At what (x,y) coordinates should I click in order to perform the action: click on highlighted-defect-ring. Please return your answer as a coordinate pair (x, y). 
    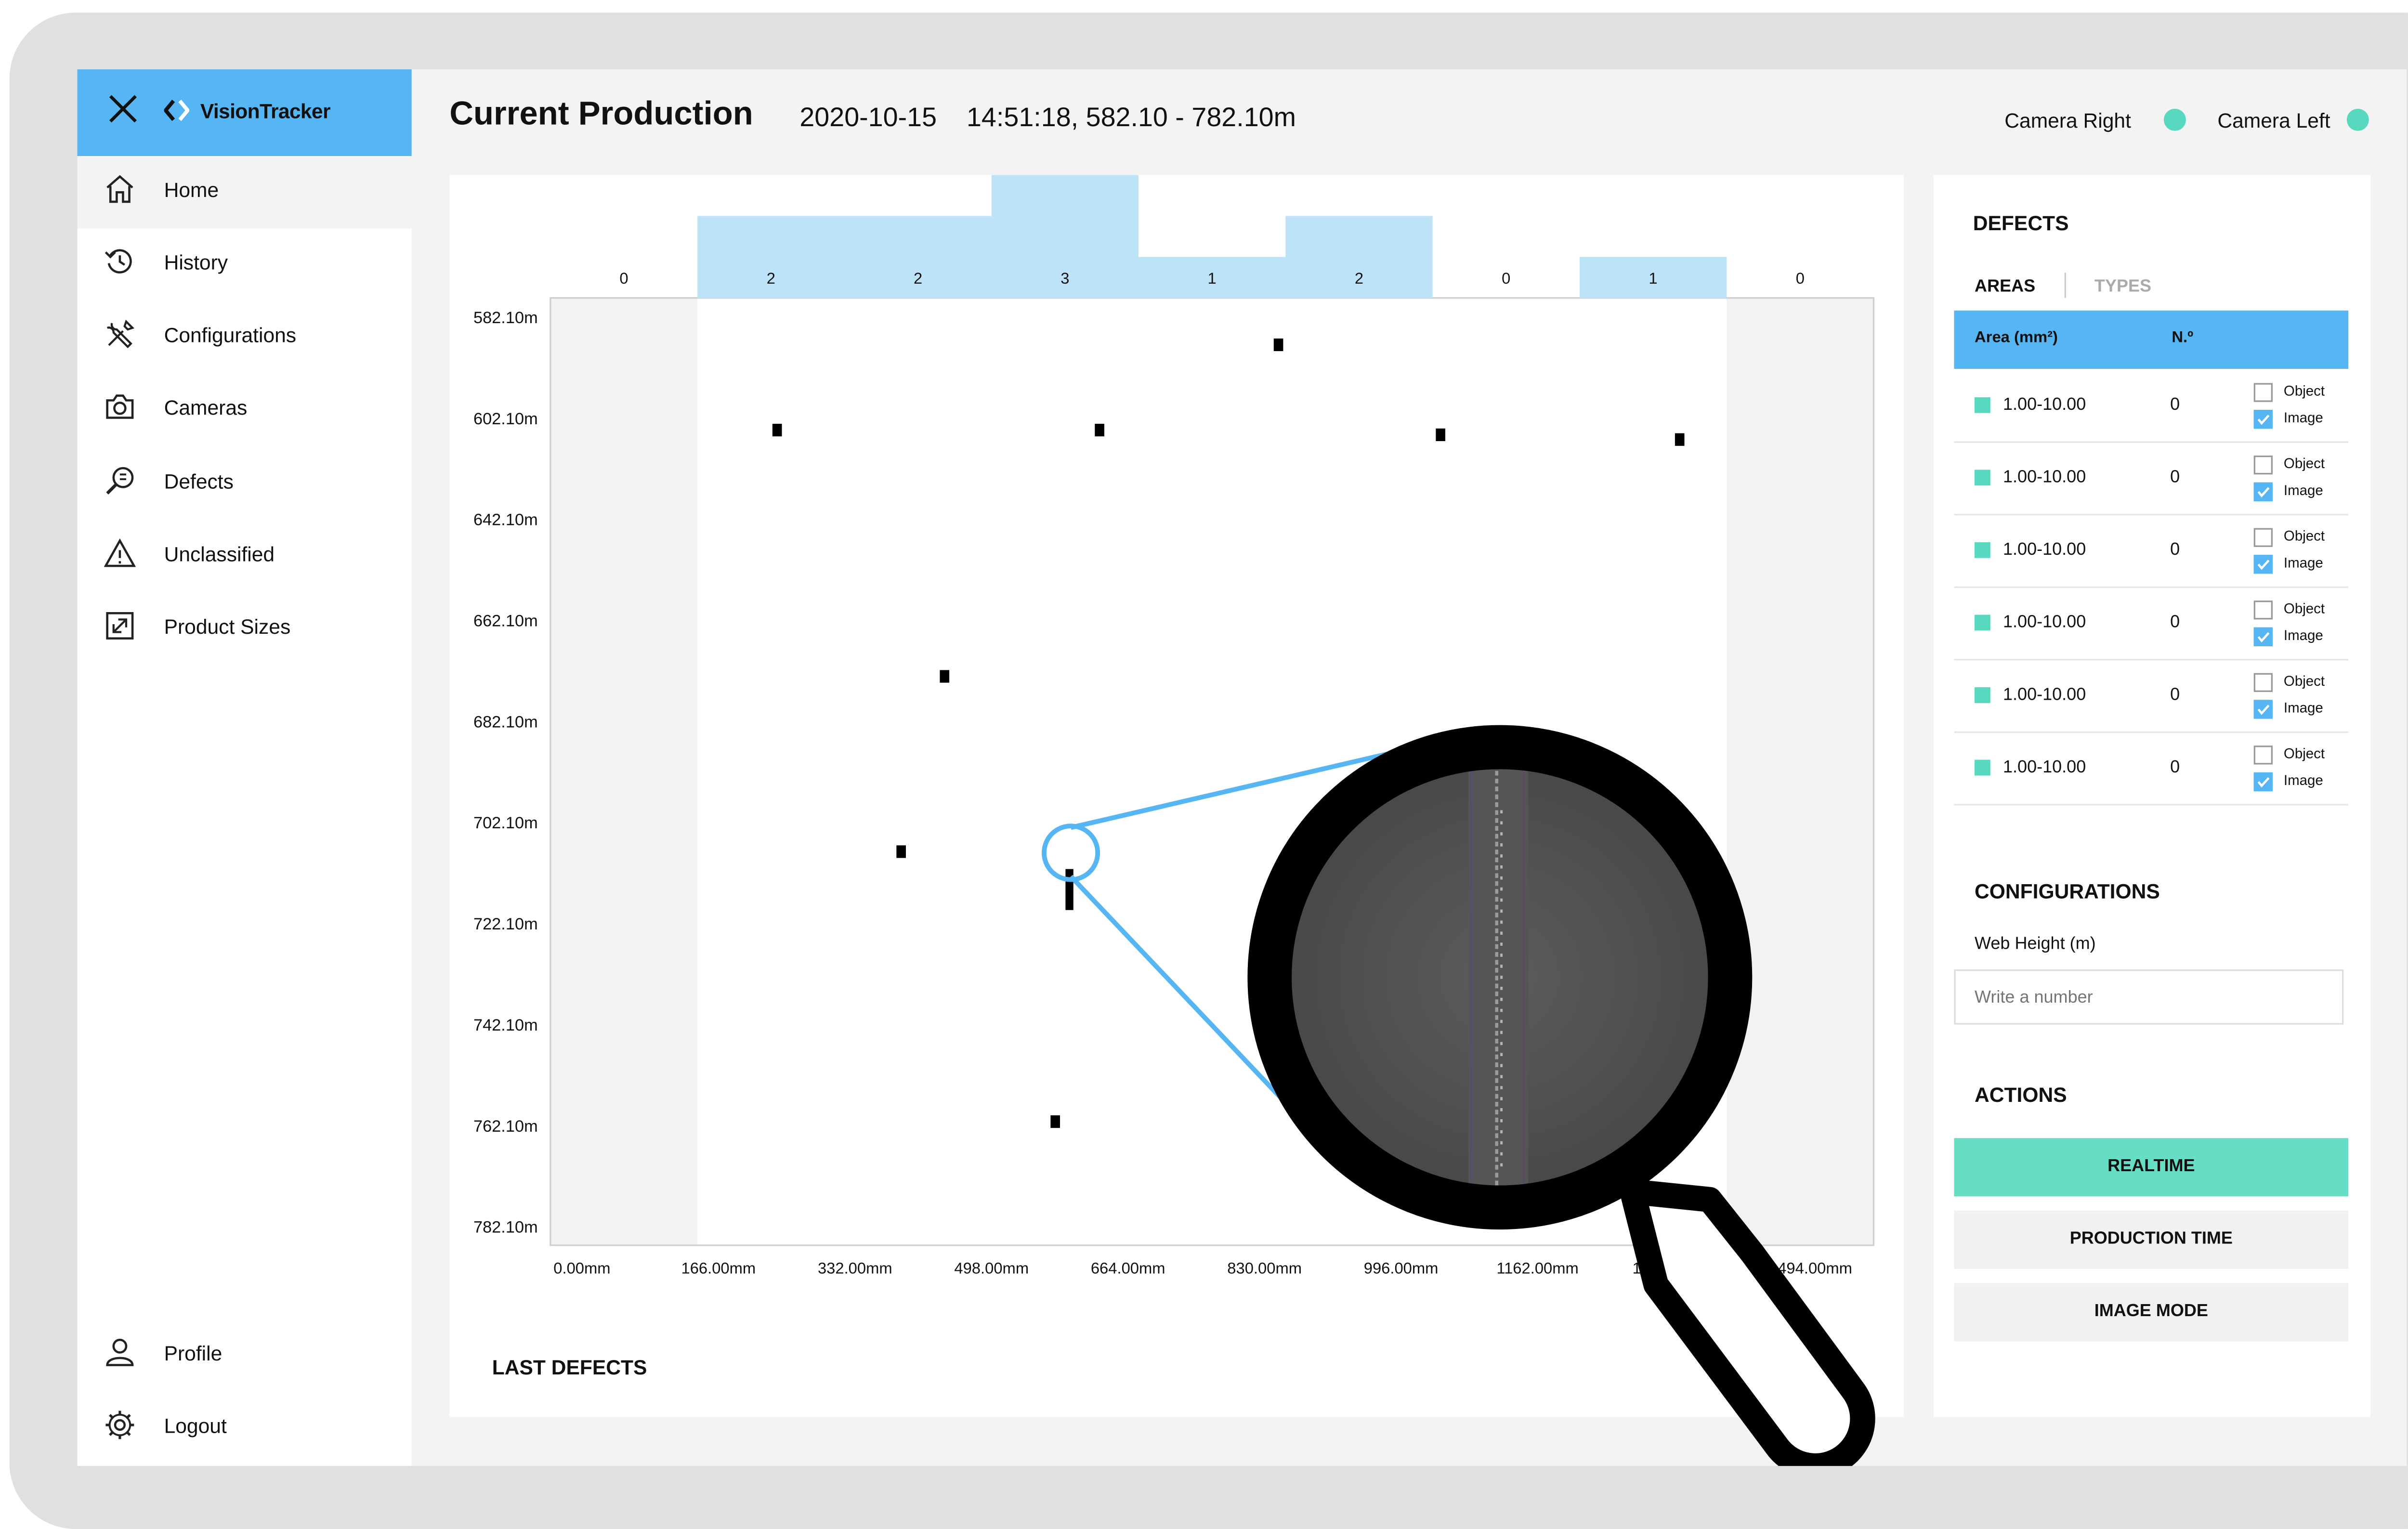
    Looking at the image, I should click on (1071, 852).